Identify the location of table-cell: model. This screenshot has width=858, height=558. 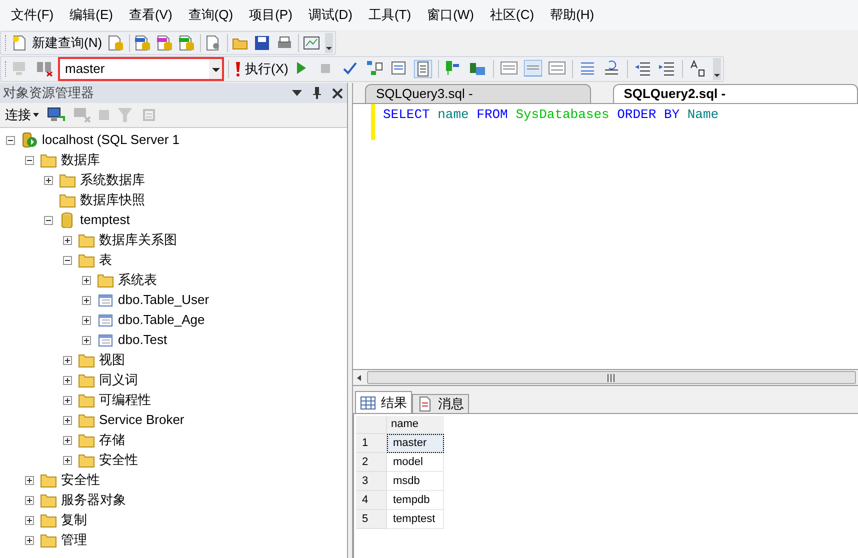
(415, 462).